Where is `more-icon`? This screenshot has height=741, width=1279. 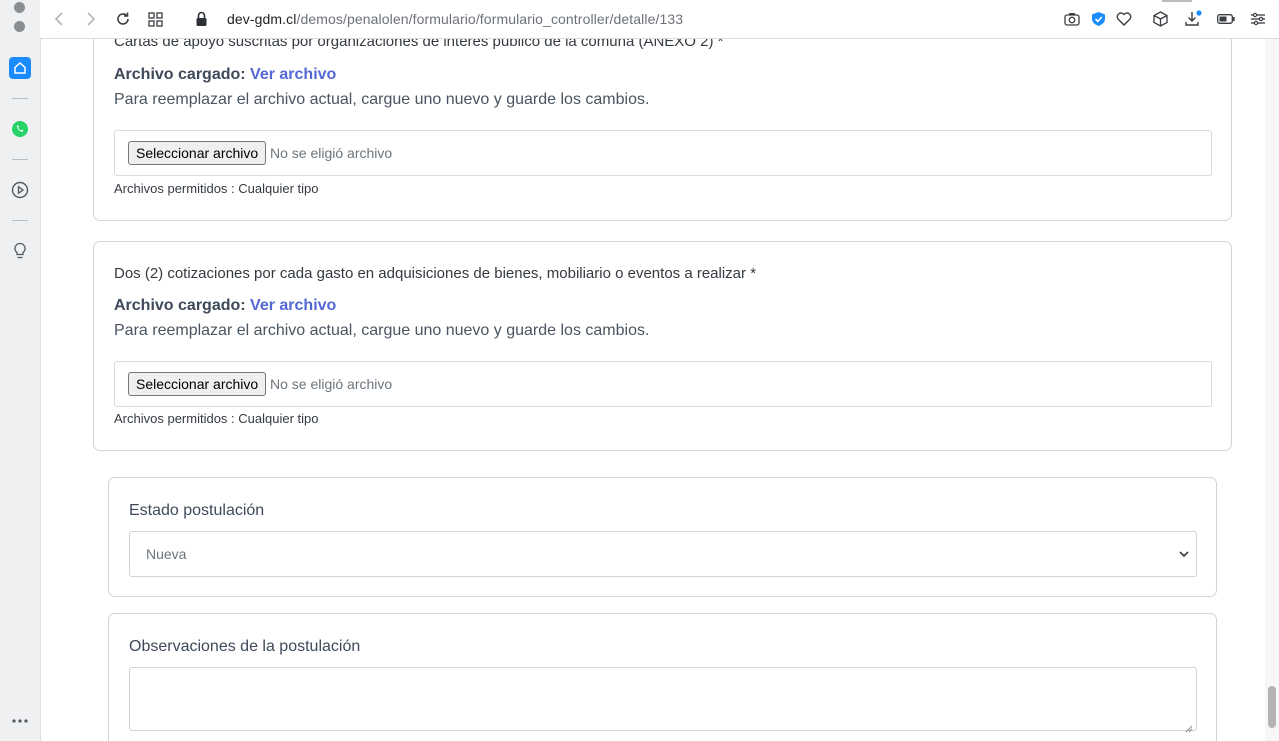
more-icon is located at coordinates (20, 721).